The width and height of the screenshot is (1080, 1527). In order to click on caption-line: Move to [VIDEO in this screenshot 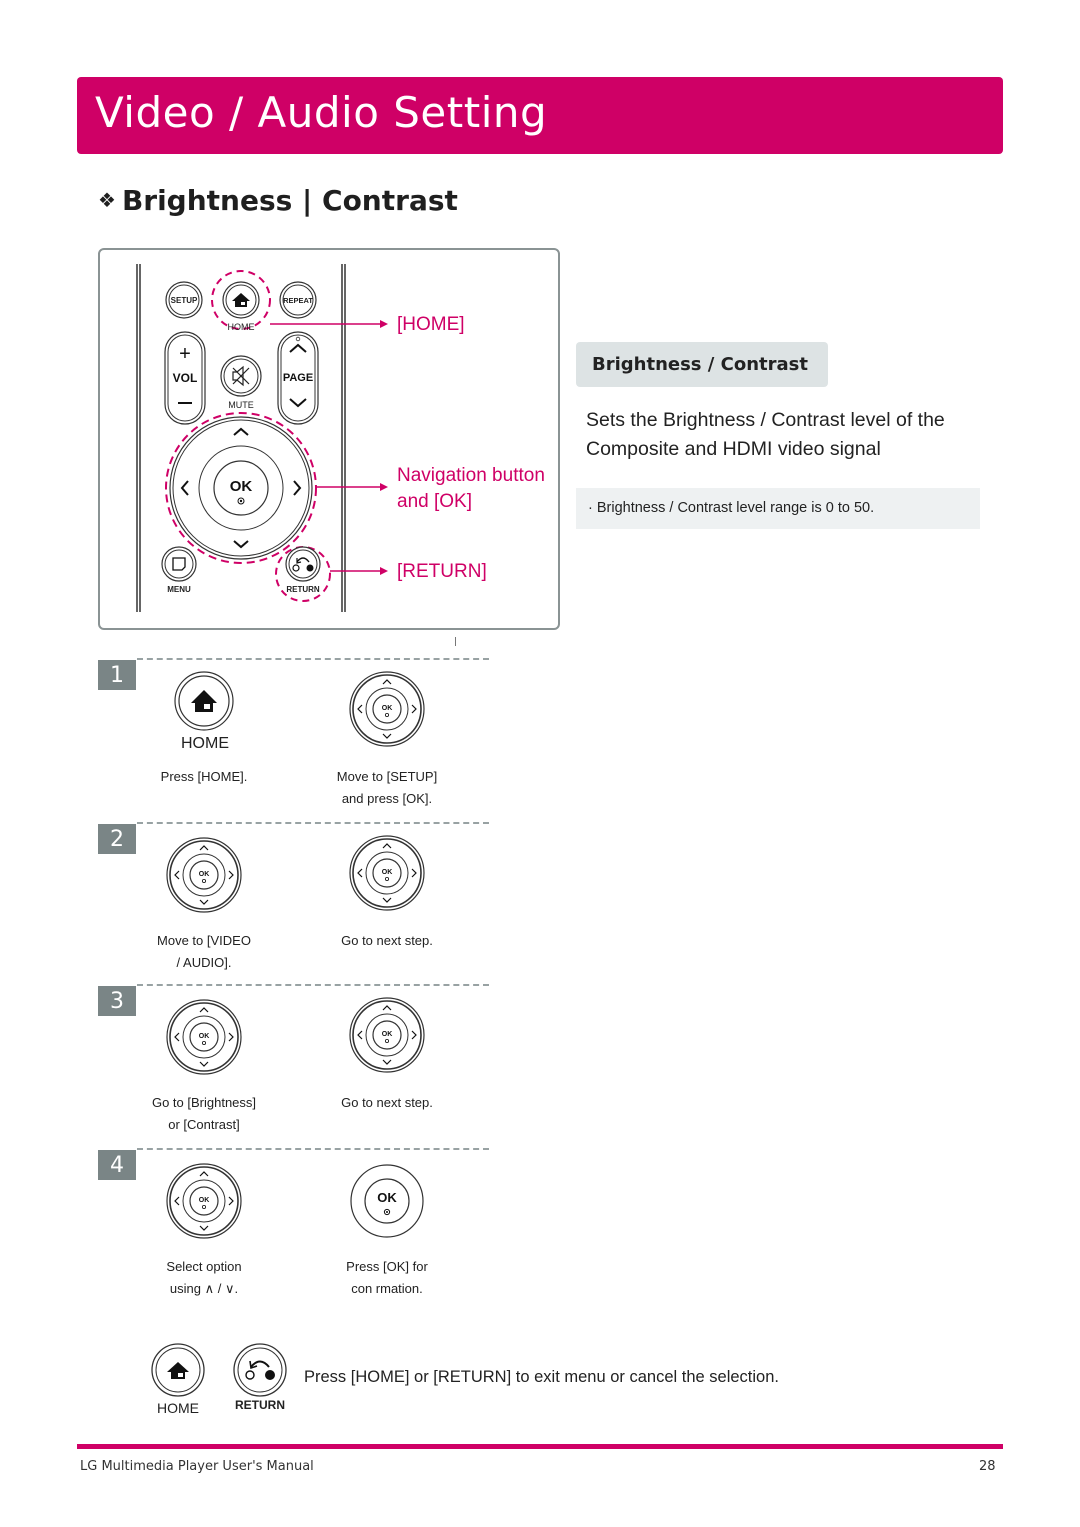, I will do `click(204, 940)`.